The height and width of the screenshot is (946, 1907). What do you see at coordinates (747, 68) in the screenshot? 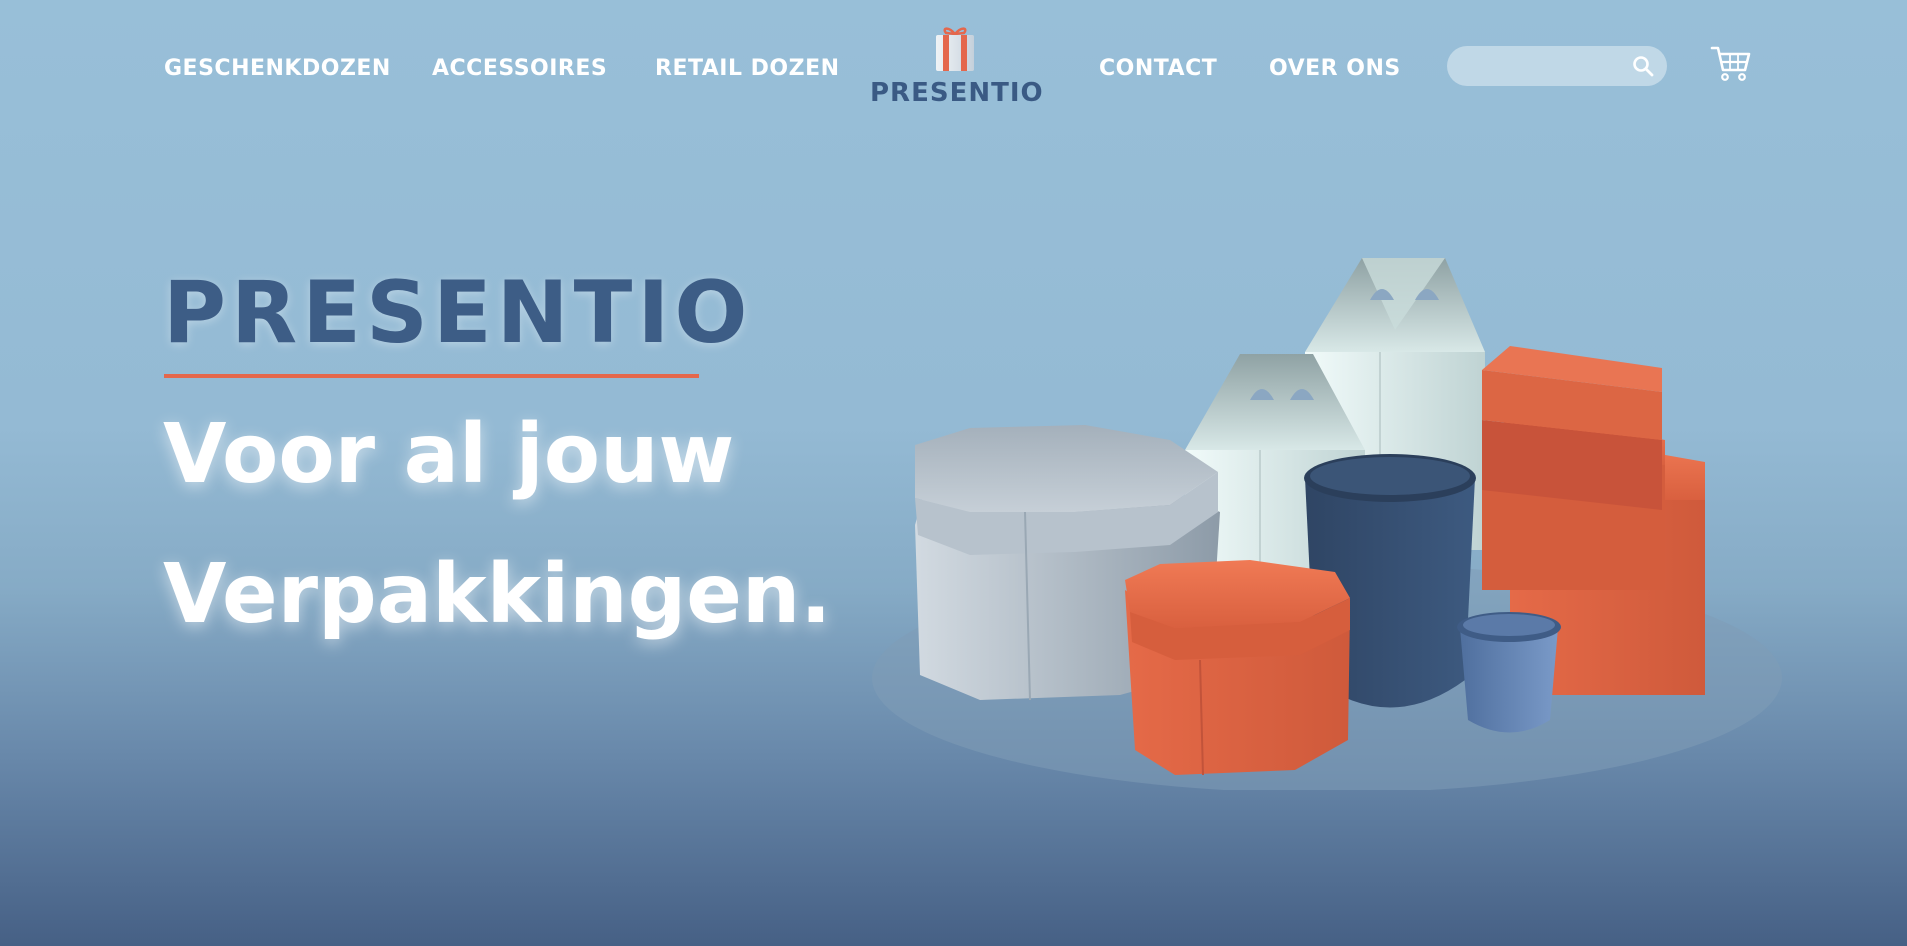
I see `nav-retail-dozen: RETAIL DOZEN` at bounding box center [747, 68].